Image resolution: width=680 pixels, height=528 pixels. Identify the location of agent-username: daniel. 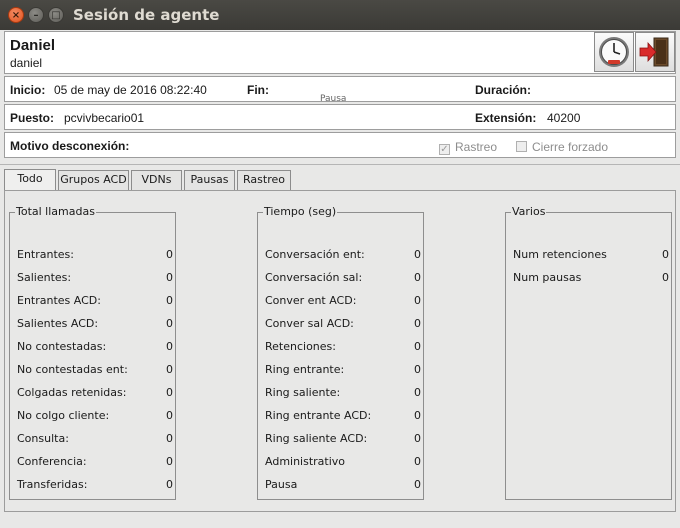
(26, 63).